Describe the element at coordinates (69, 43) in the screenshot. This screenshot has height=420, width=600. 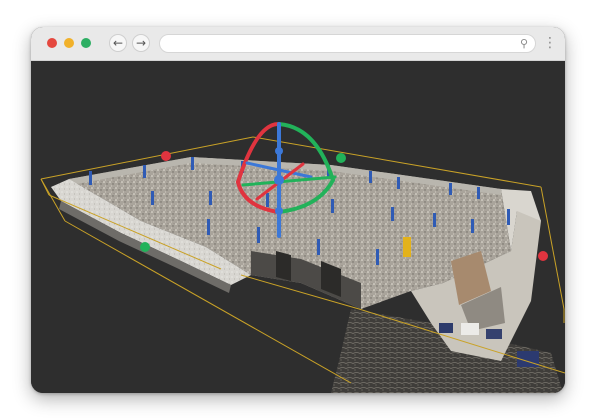
I see `minimize-window-button` at that location.